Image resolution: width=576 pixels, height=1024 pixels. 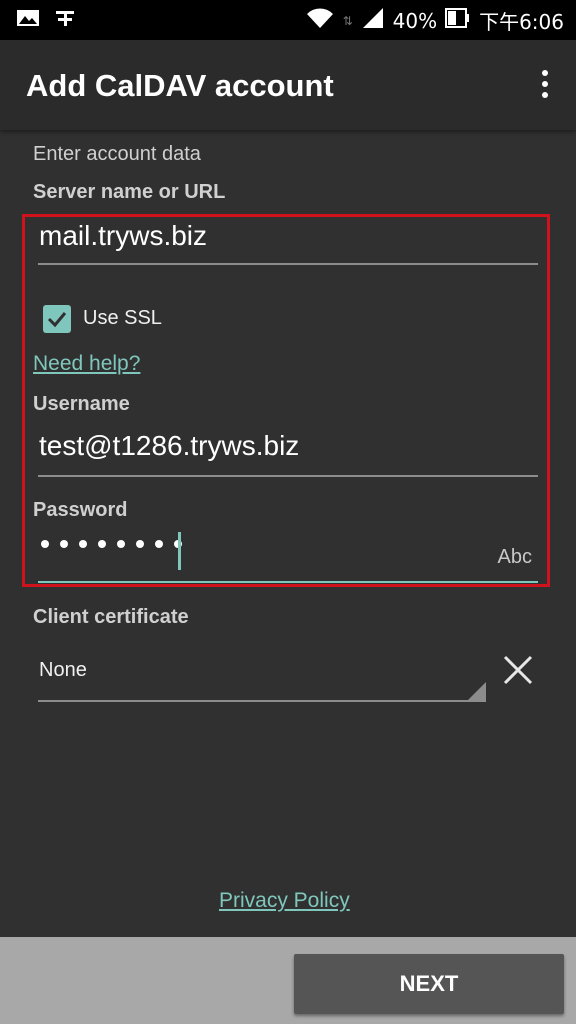 What do you see at coordinates (180, 85) in the screenshot?
I see `page-title: Add CalDAV account` at bounding box center [180, 85].